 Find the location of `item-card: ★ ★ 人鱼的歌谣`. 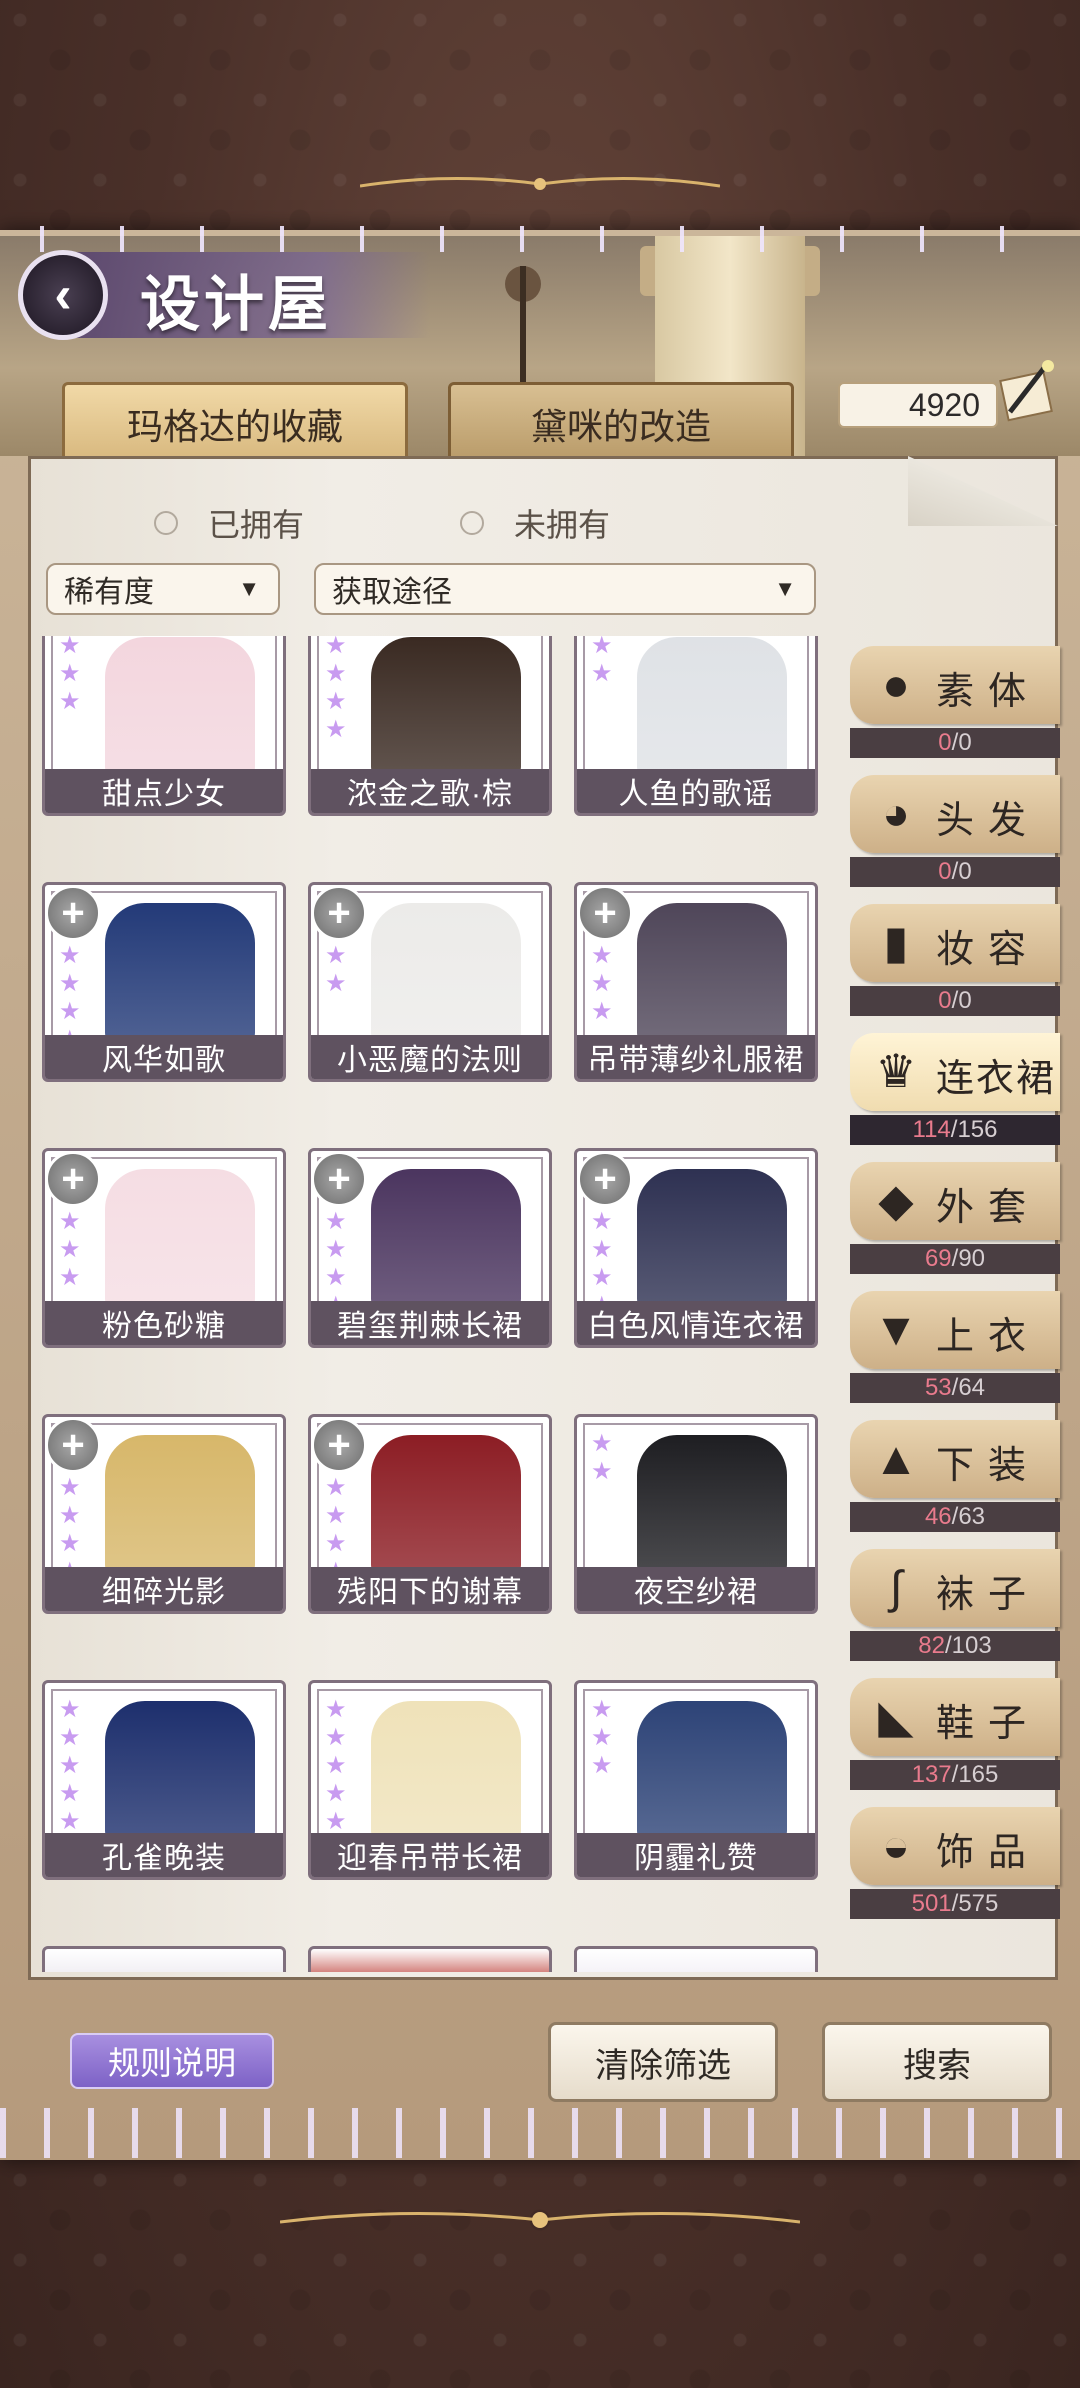

item-card: ★ ★ 人鱼的歌谣 is located at coordinates (696, 726).